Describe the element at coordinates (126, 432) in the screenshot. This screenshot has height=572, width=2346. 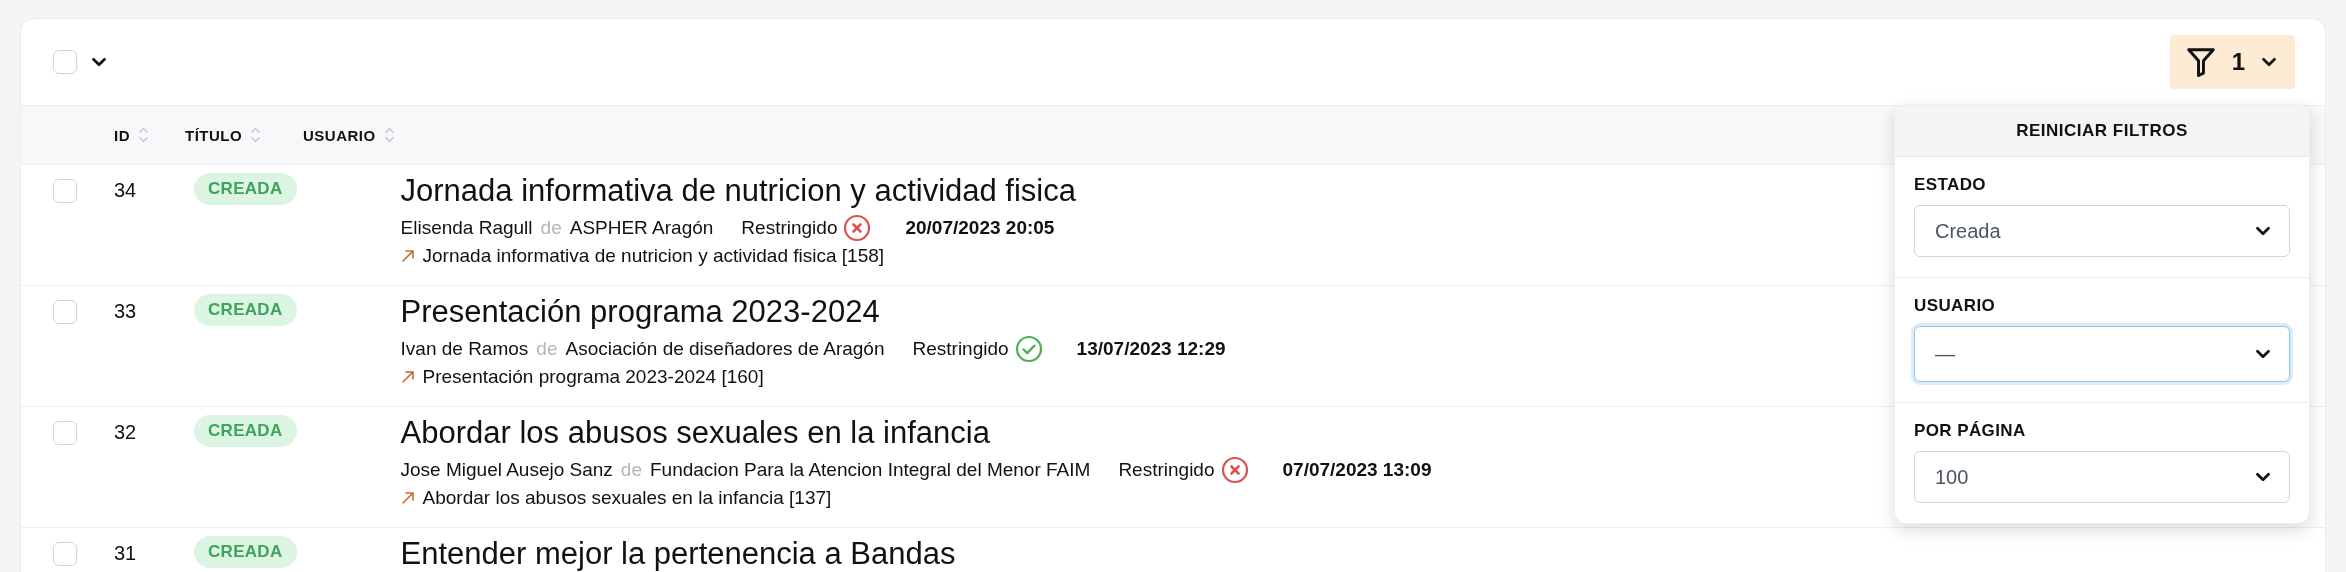
I see `id-cell-text: 32` at that location.